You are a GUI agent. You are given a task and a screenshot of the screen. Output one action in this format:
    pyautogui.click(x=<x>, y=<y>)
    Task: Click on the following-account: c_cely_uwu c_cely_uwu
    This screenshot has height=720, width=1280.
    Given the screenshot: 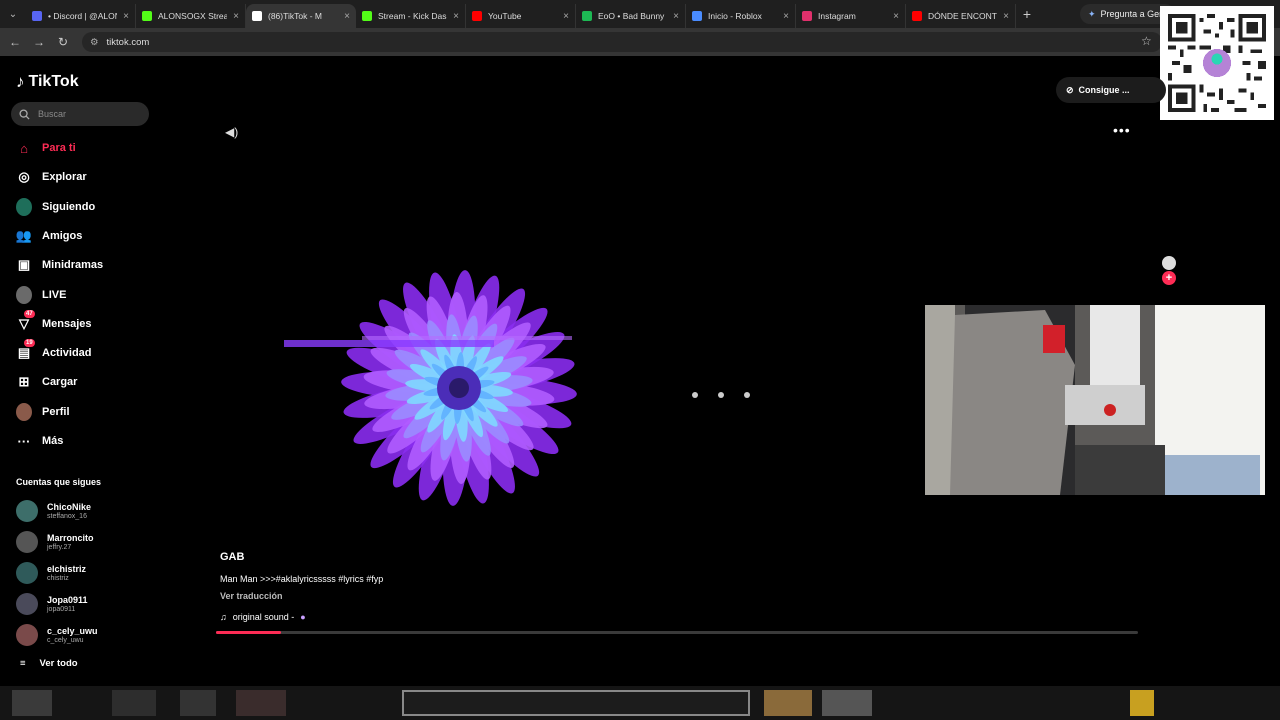 What is the action you would take?
    pyautogui.click(x=57, y=635)
    